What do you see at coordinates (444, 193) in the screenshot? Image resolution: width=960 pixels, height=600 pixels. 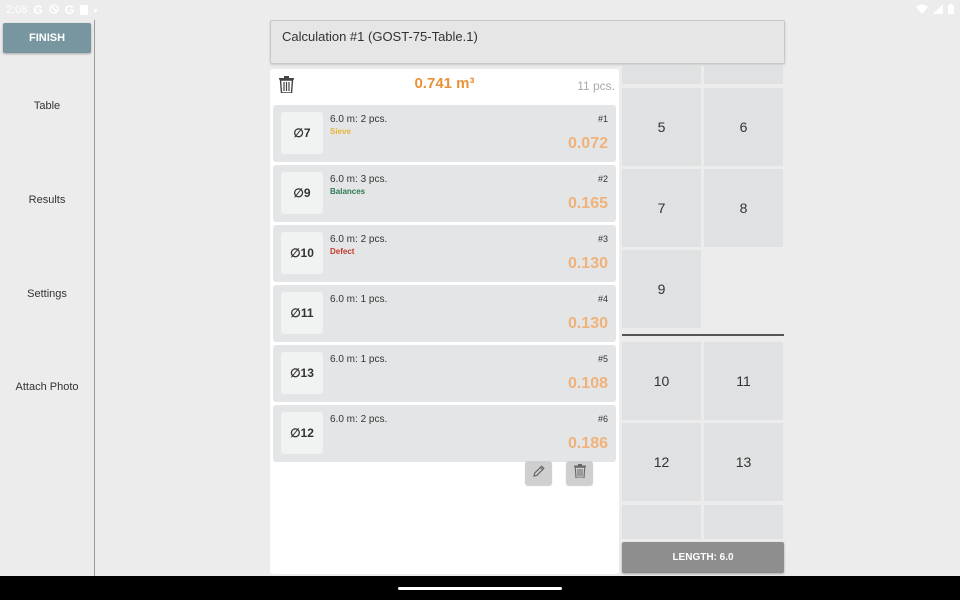 I see `log-row: ∅9 6.0 m: 3 pcs. Balances #2 0.165` at bounding box center [444, 193].